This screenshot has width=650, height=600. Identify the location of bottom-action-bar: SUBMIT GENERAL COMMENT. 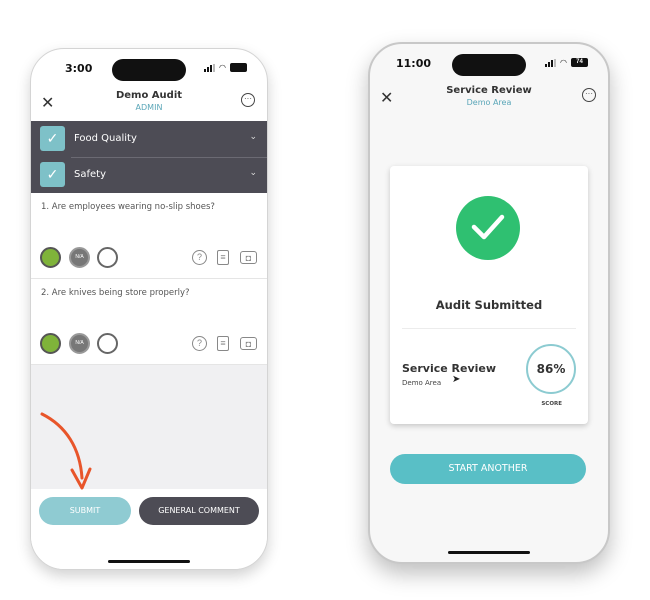
(149, 529).